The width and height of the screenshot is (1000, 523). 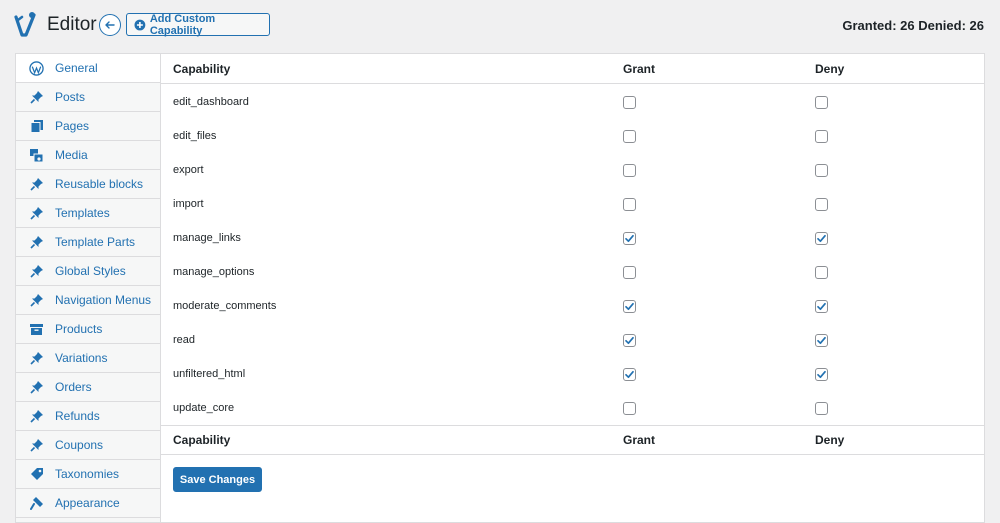 I want to click on sidebar-item-navigation-menus: Navigation Menus, so click(x=88, y=300).